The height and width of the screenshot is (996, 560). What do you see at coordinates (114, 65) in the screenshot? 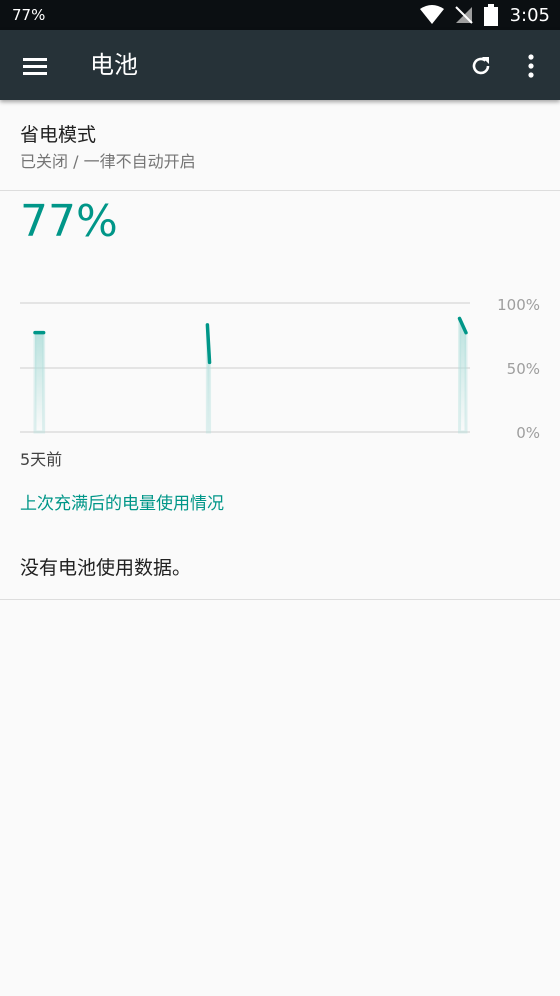
I see `page-title: 电池` at bounding box center [114, 65].